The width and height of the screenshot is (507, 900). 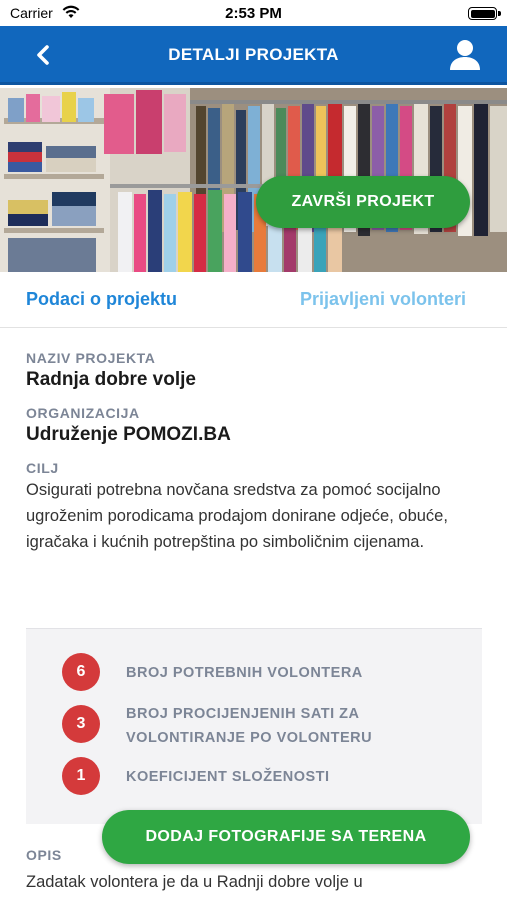 I want to click on stat-badge: 3, so click(x=81, y=724).